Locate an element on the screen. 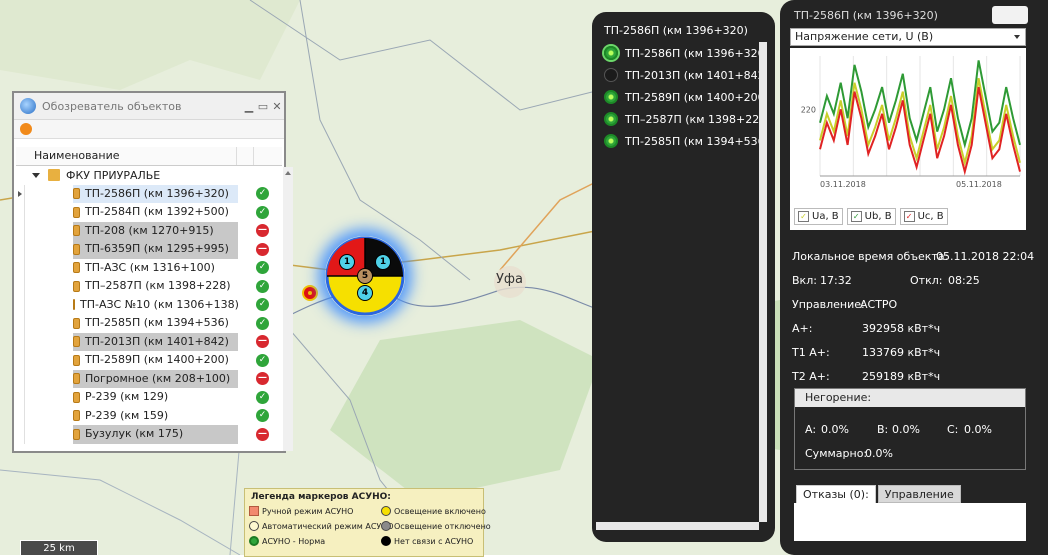 This screenshot has height=557, width=1048. list-item: ТП-2585П (км 1394+536) is located at coordinates (678, 141).